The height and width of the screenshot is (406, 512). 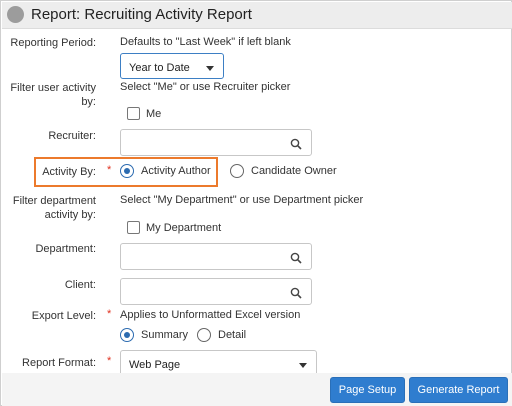 I want to click on summary-radio, so click(x=127, y=335).